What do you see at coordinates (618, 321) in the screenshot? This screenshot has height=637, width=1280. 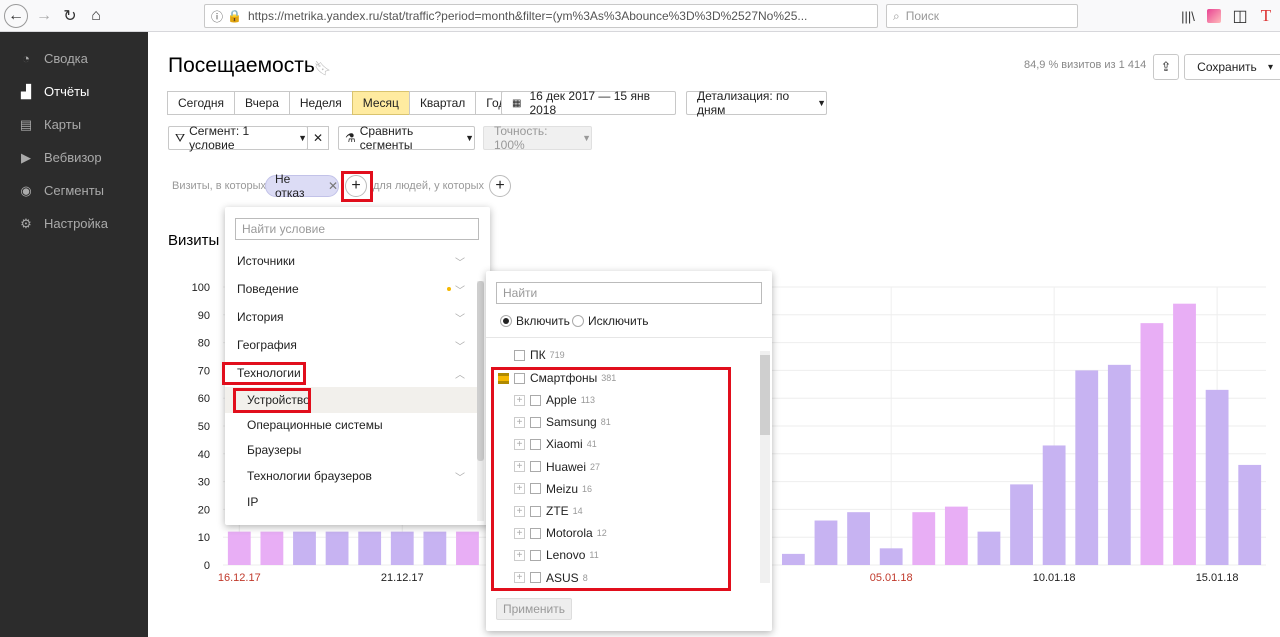 I see `exclude-label: Исключить` at bounding box center [618, 321].